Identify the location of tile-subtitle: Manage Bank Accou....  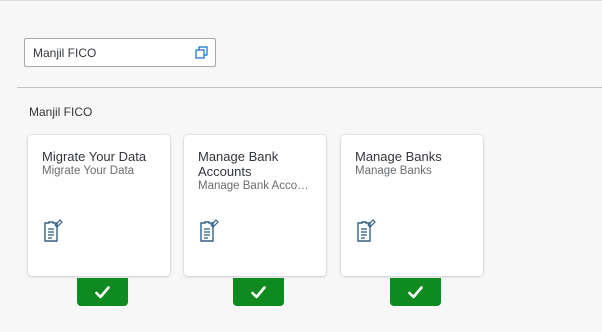
(255, 186).